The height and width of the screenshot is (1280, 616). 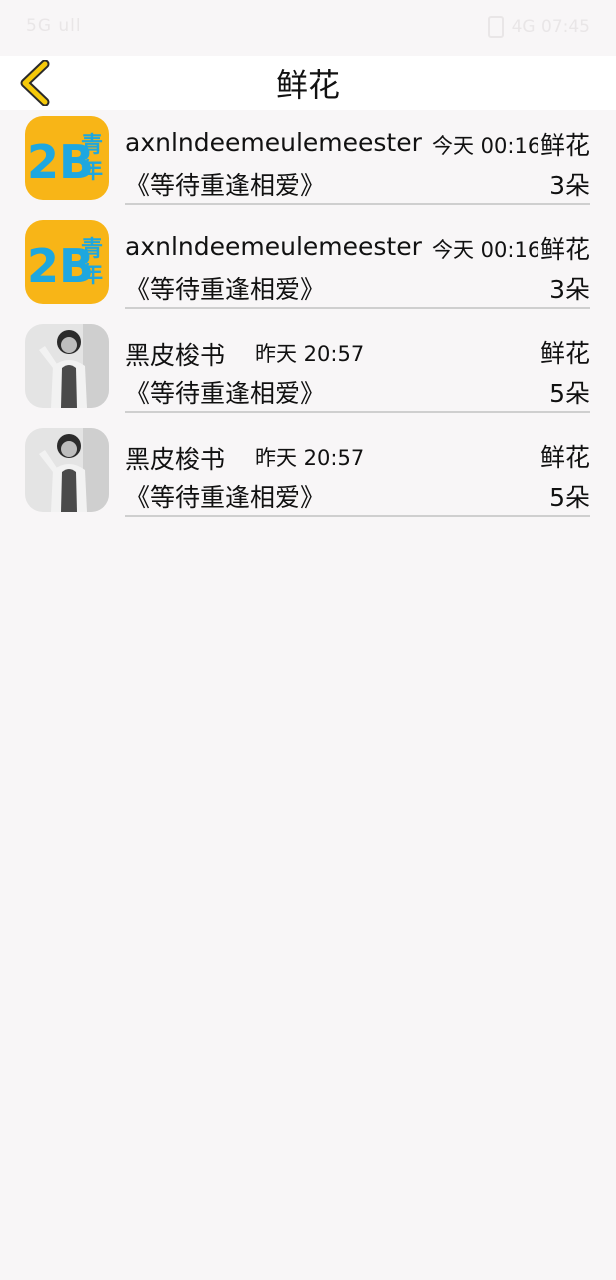 I want to click on clock: 4G 07:45, so click(x=550, y=27).